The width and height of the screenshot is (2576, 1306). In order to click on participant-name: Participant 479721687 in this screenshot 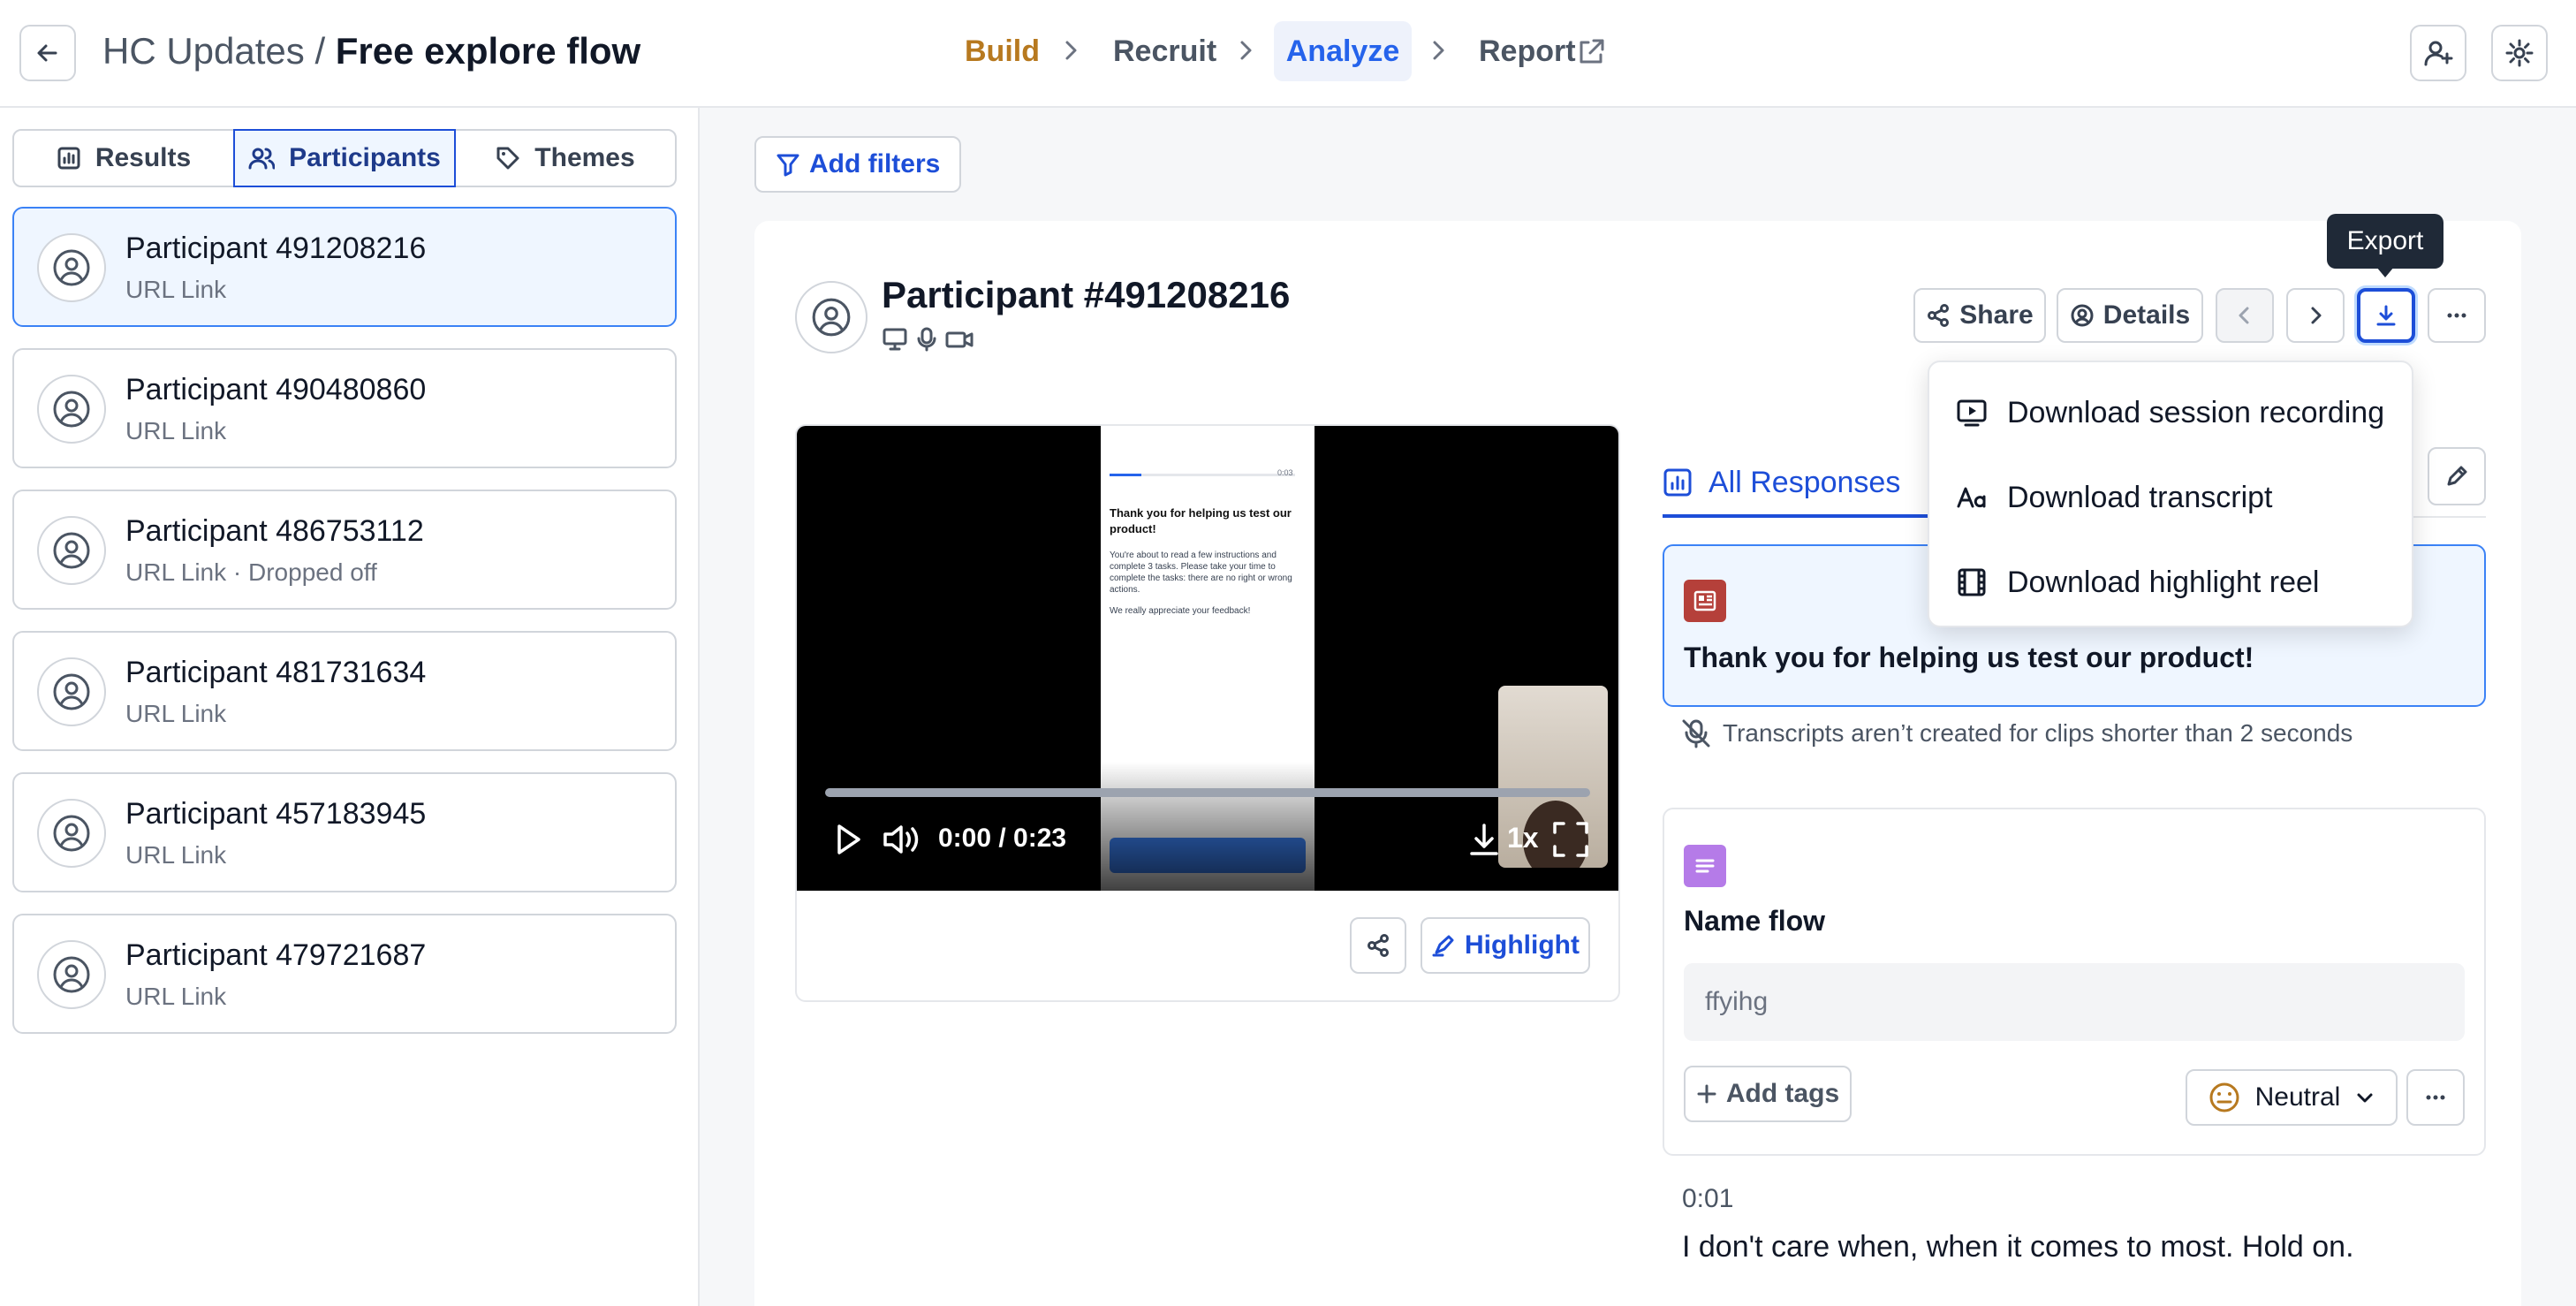, I will do `click(276, 955)`.